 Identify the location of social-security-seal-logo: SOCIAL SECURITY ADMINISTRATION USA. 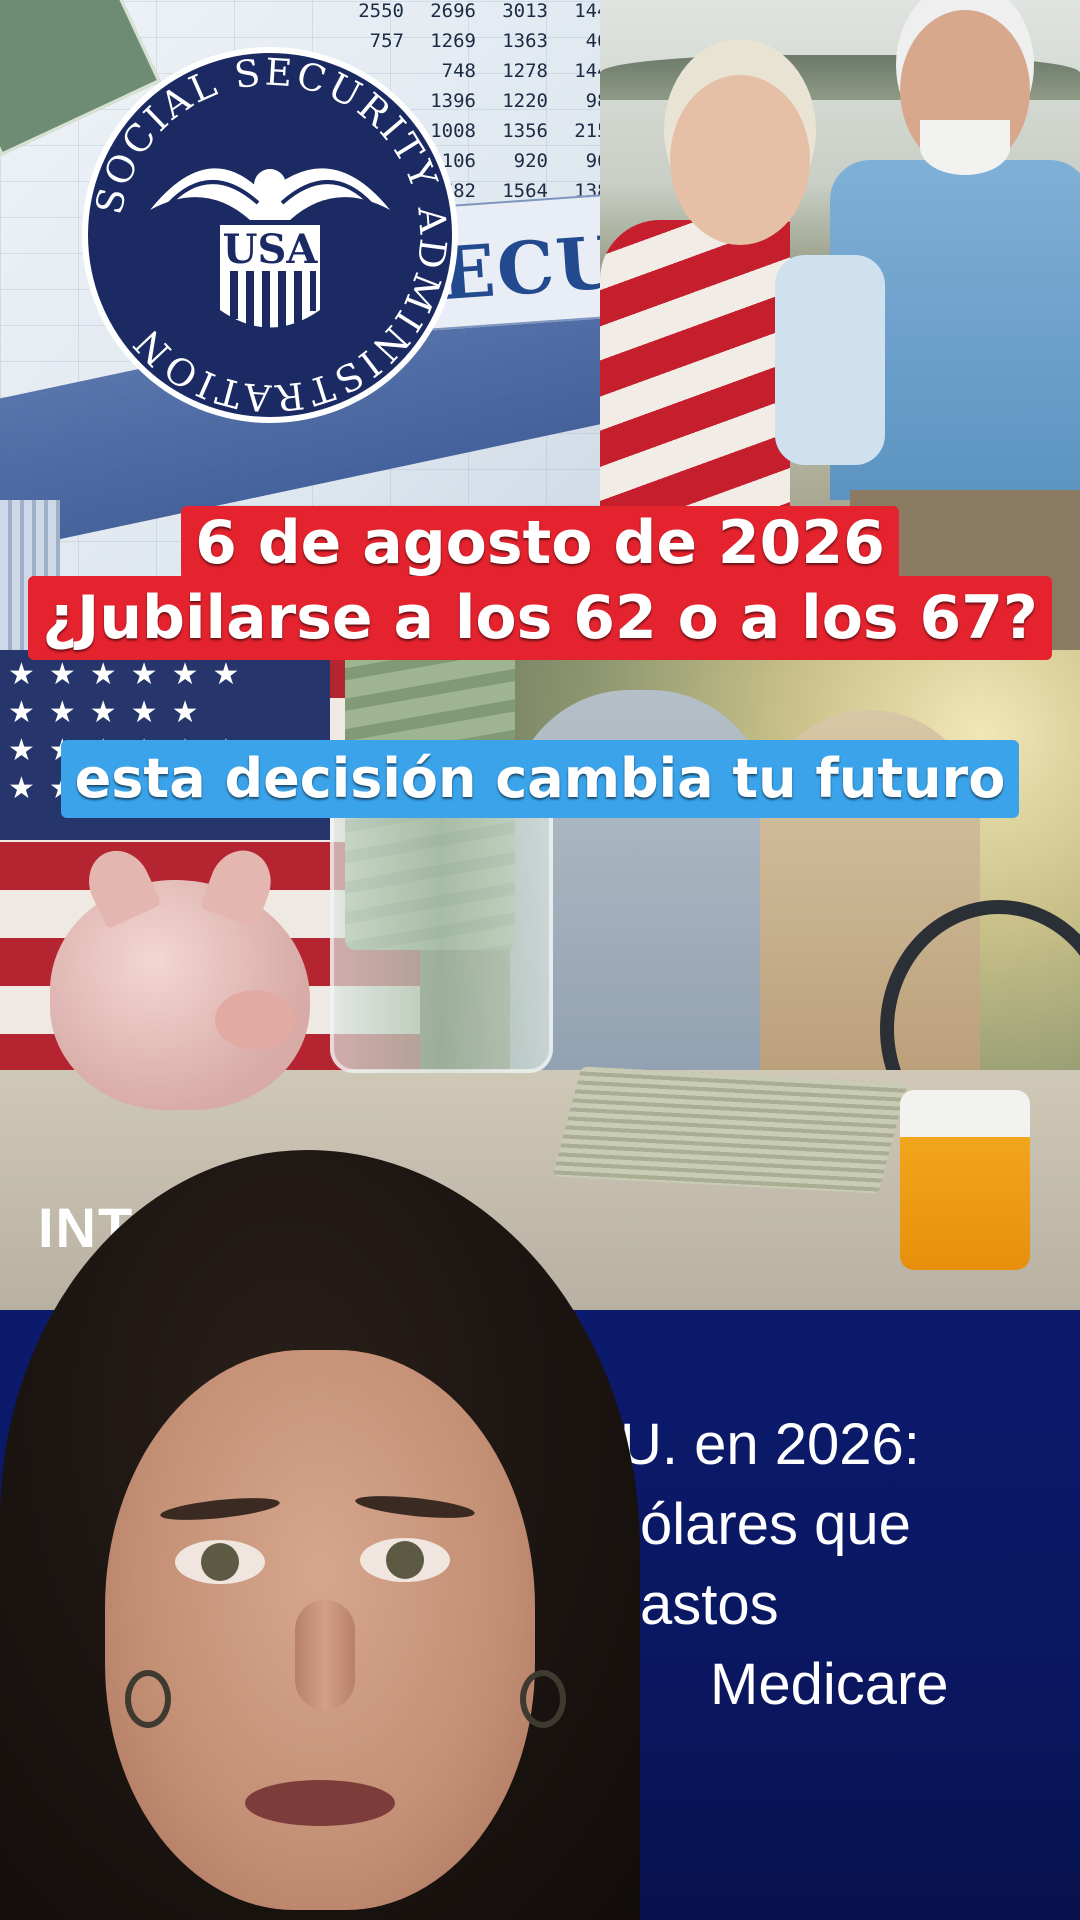
(270, 235).